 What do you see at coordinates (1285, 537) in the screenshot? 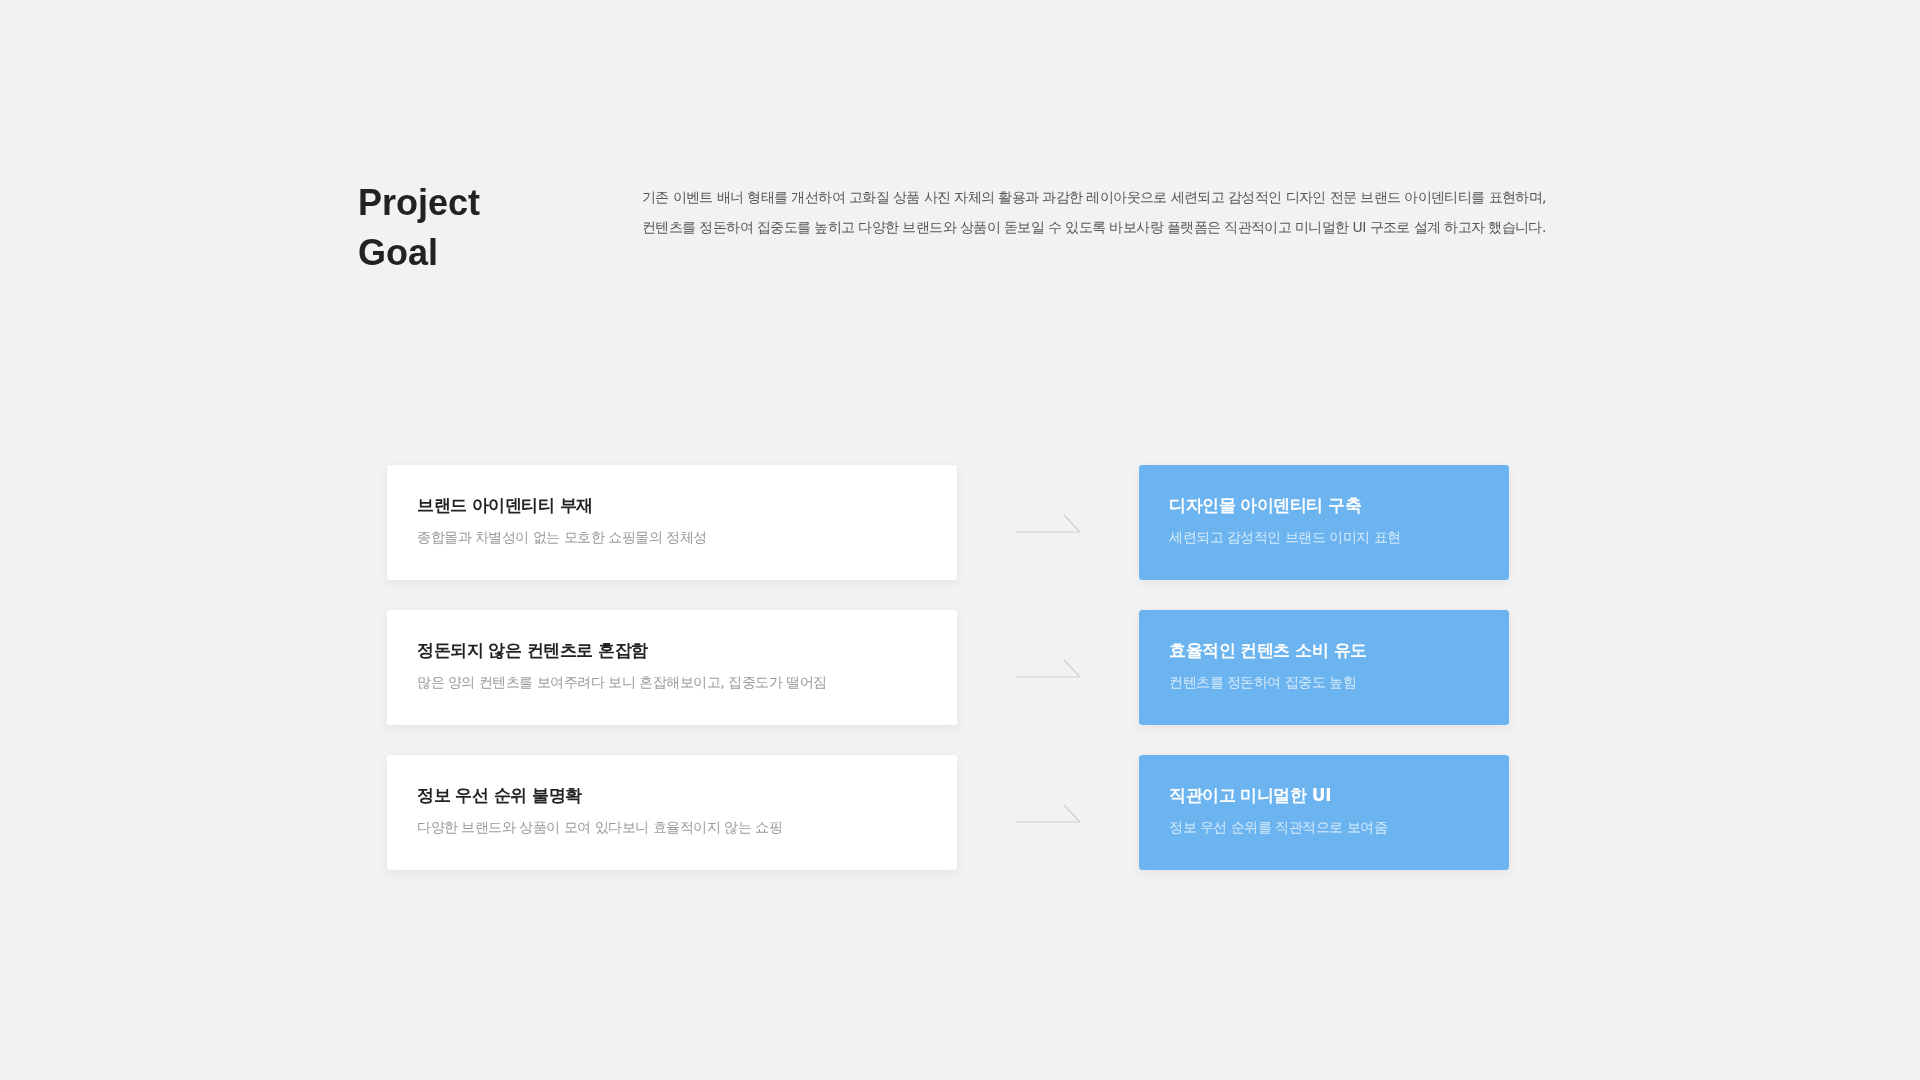
I see `solution-description: 세련되고 감성적인 브랜드 이미지 표현` at bounding box center [1285, 537].